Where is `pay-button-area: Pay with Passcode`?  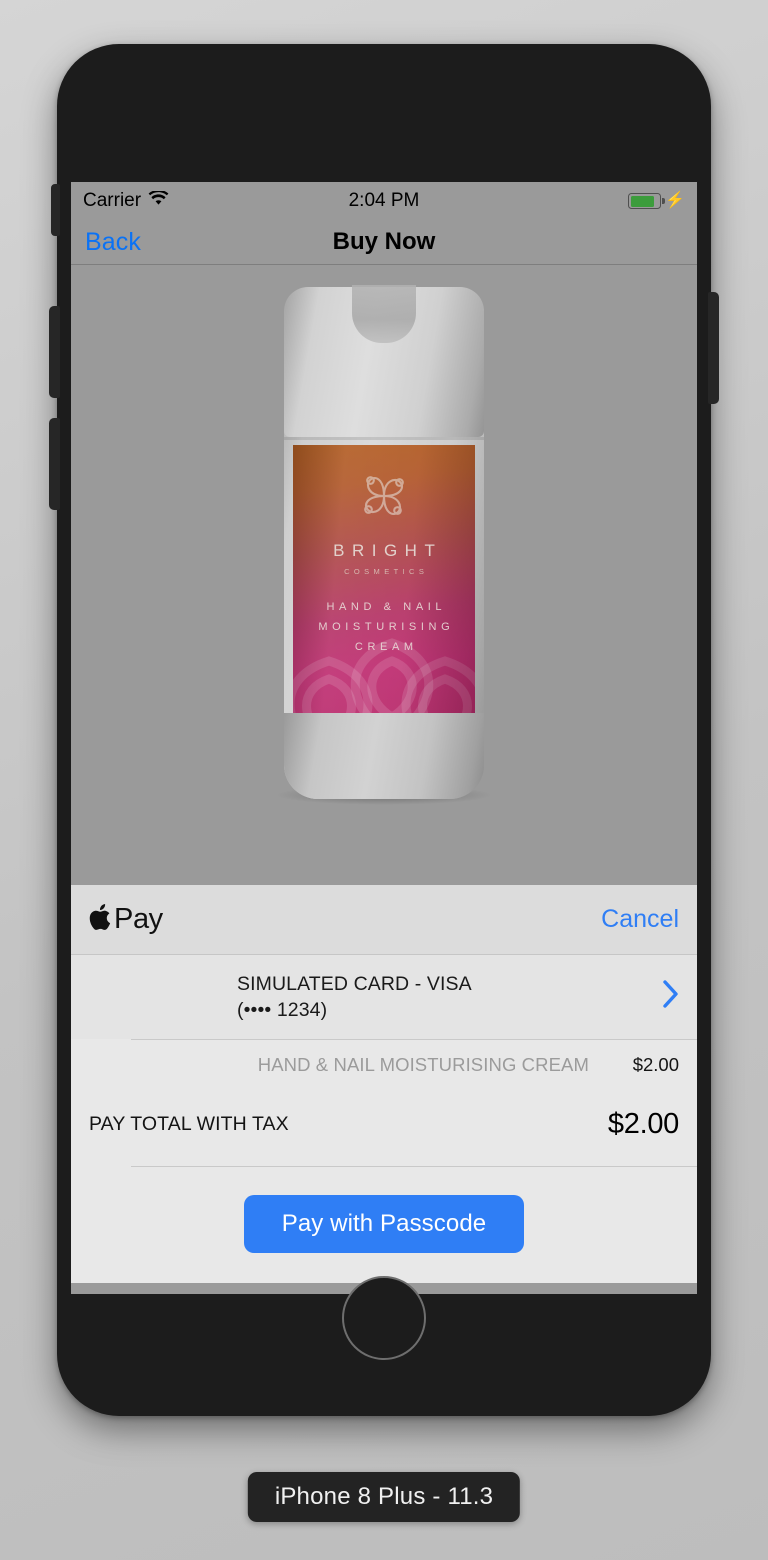 pay-button-area: Pay with Passcode is located at coordinates (384, 1225).